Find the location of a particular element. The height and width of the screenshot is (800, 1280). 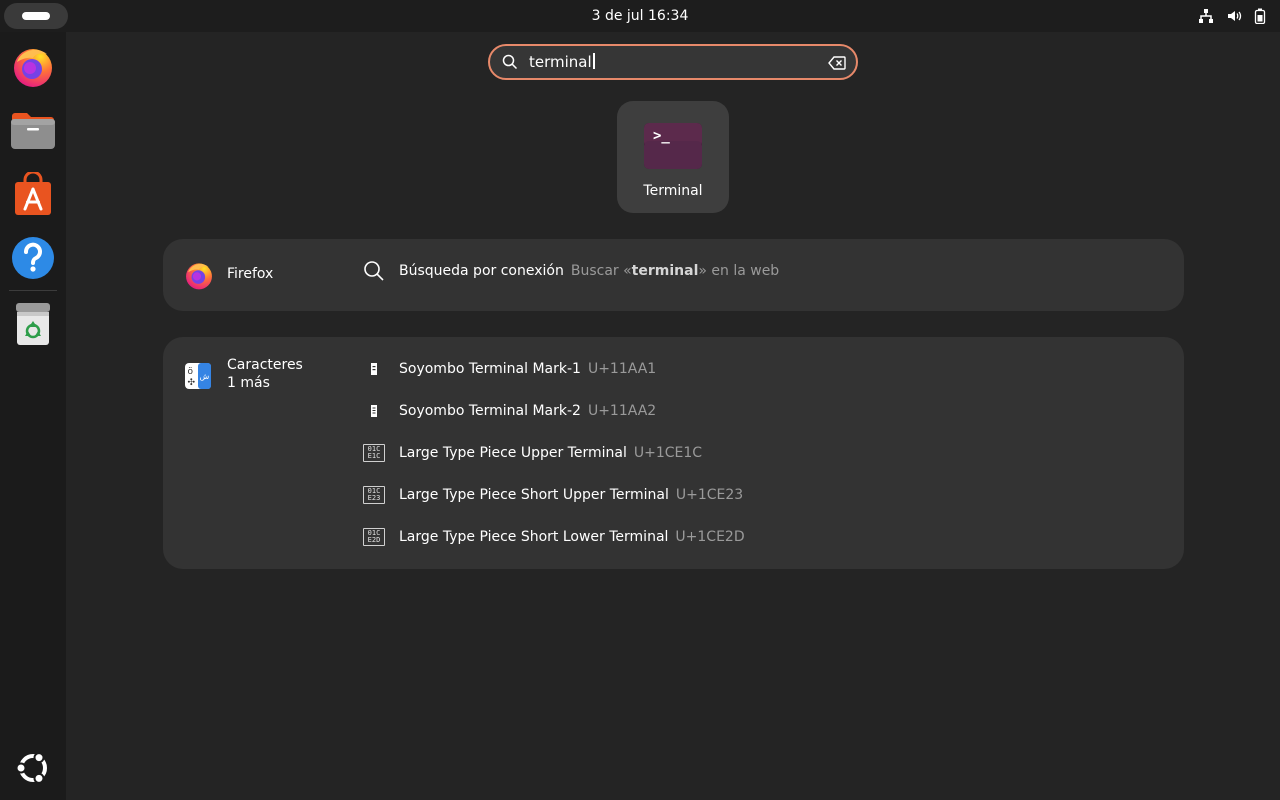

app-result-terminal: >_ Terminal is located at coordinates (673, 157).